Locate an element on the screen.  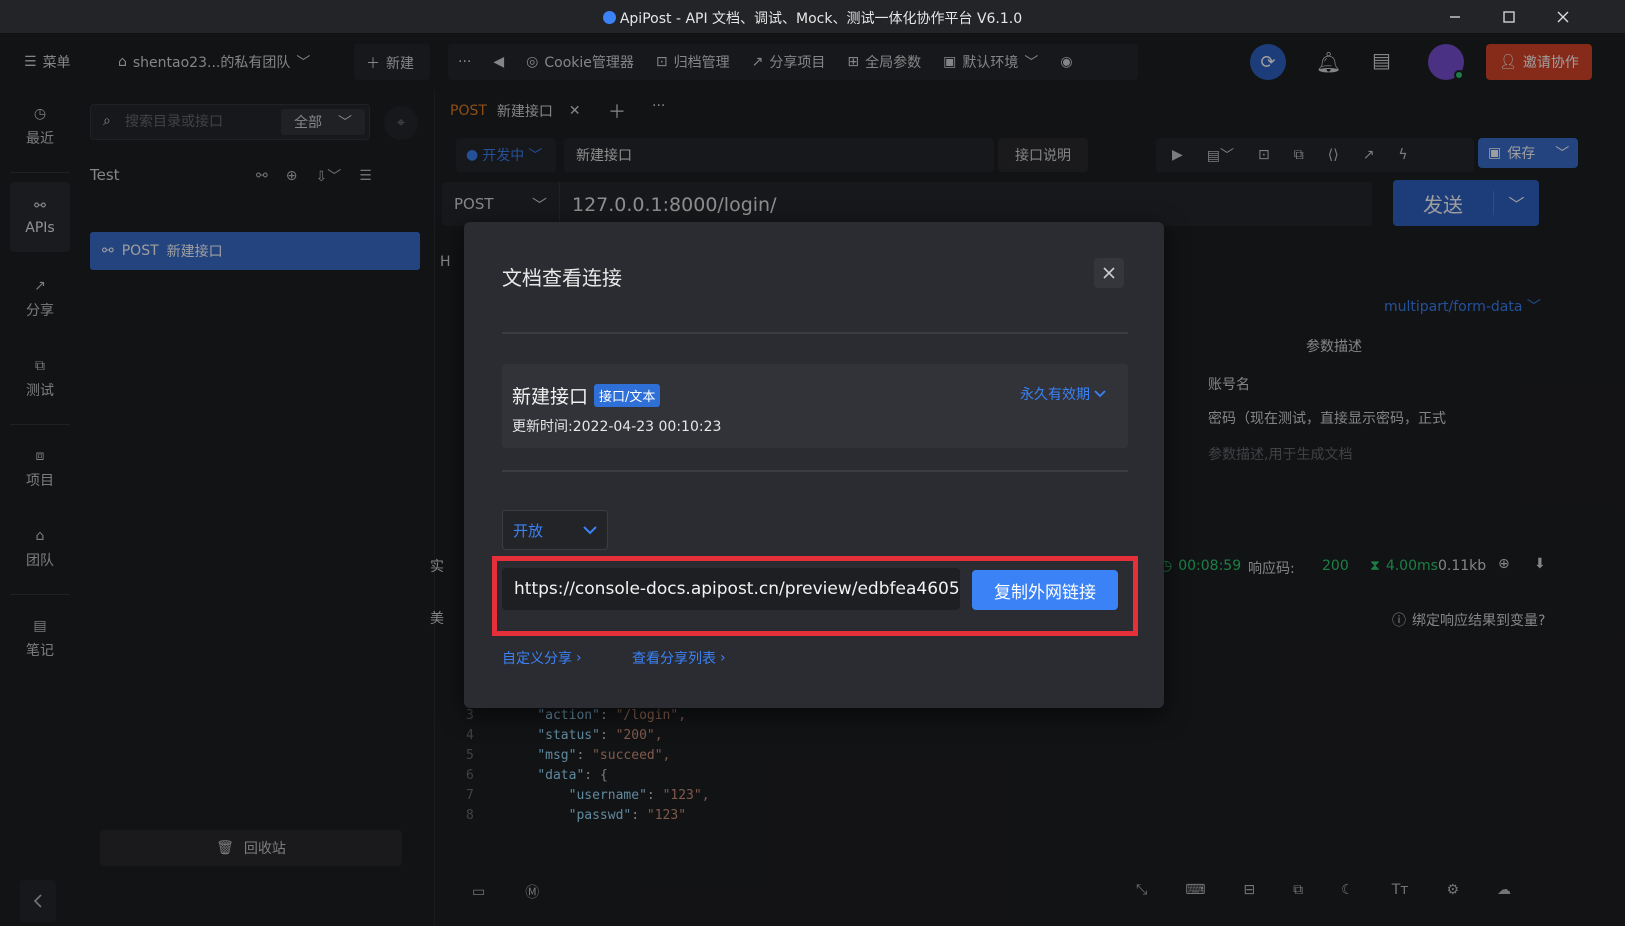
visibility-select: 开放 is located at coordinates (555, 530).